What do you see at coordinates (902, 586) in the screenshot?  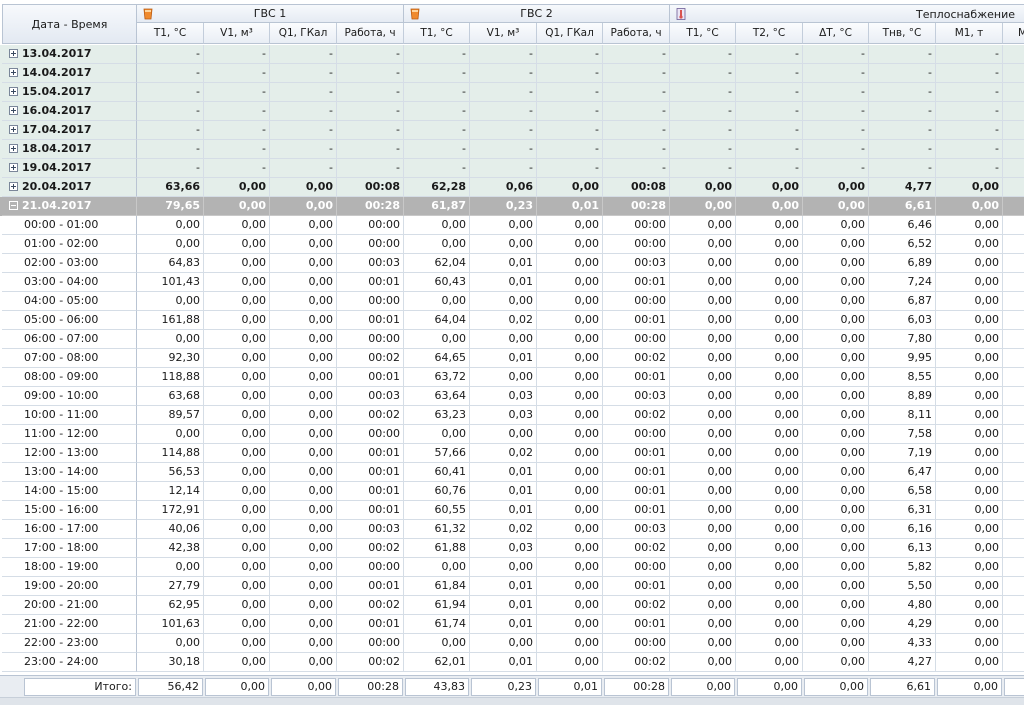 I see `table-cell: 5,50` at bounding box center [902, 586].